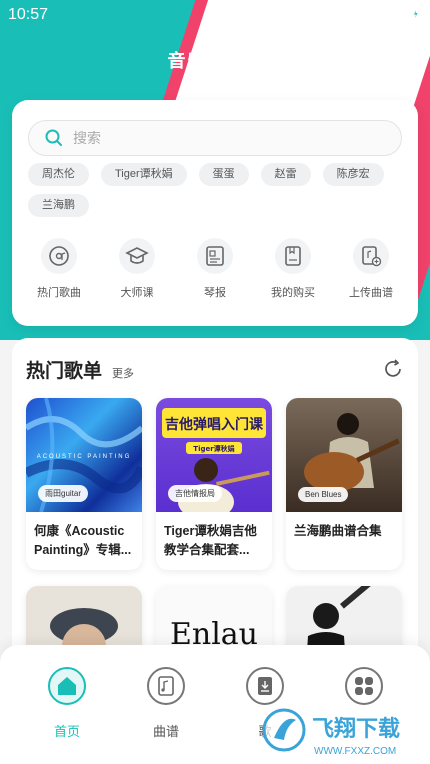 This screenshot has width=430, height=764. What do you see at coordinates (338, 531) in the screenshot?
I see `playlist-name: 兰海鹏曲谱合集` at bounding box center [338, 531].